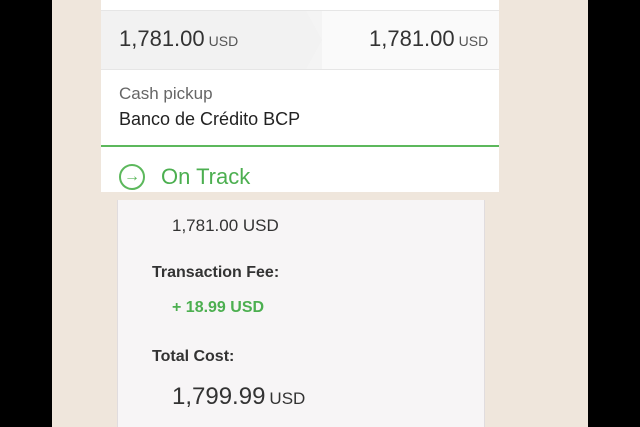 The width and height of the screenshot is (640, 427). What do you see at coordinates (210, 119) in the screenshot?
I see `pickup-bank-name: Banco de Crédito BCP` at bounding box center [210, 119].